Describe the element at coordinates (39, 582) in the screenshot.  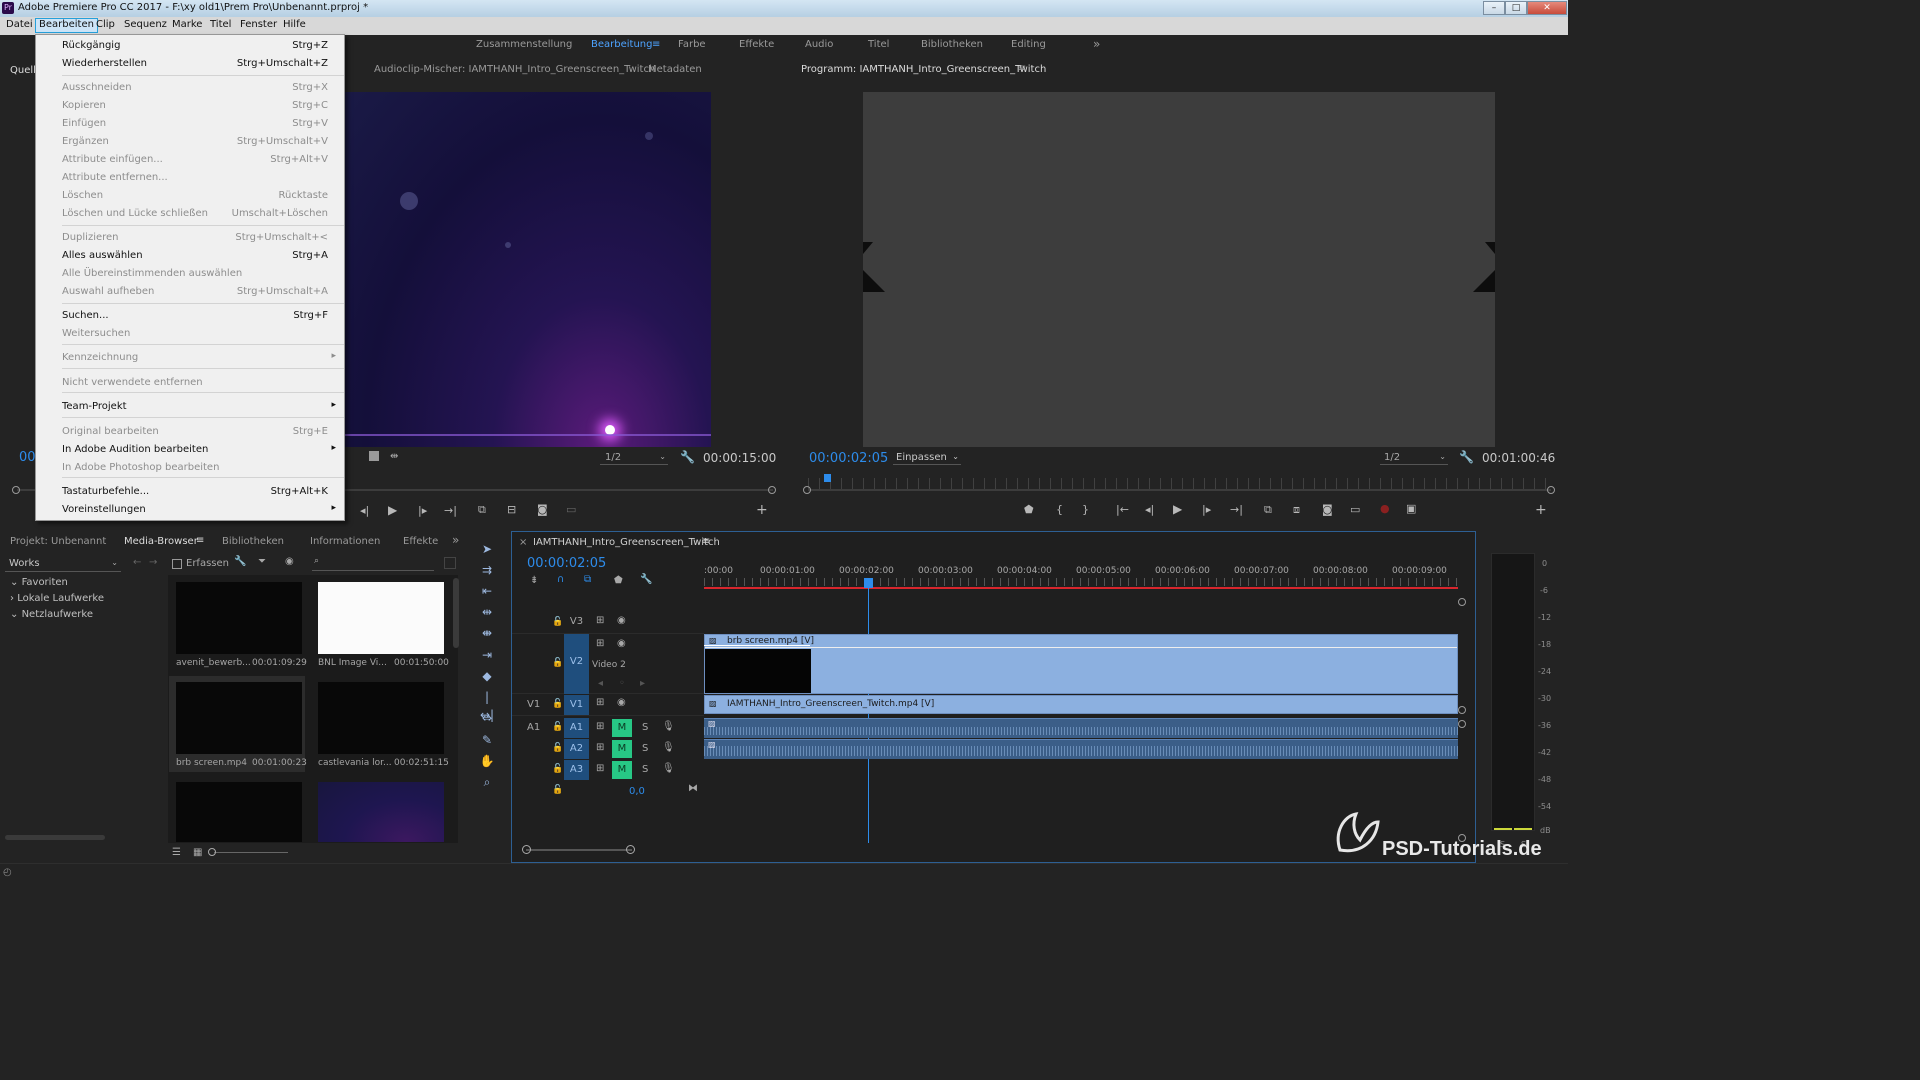
I see `tree-item-favoriten: ⌄ Favoriten` at that location.